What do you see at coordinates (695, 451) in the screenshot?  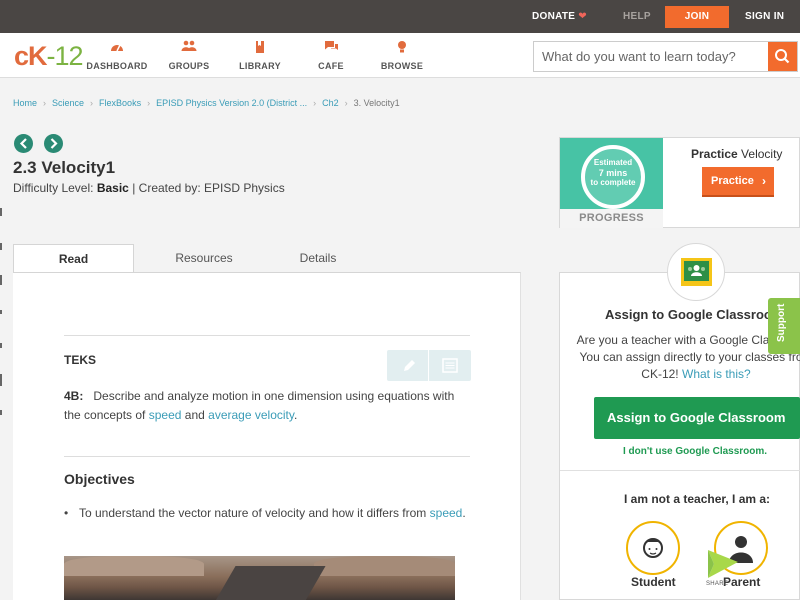 I see `dont-use-google-classroom-link: I don't use Google Classroom.` at bounding box center [695, 451].